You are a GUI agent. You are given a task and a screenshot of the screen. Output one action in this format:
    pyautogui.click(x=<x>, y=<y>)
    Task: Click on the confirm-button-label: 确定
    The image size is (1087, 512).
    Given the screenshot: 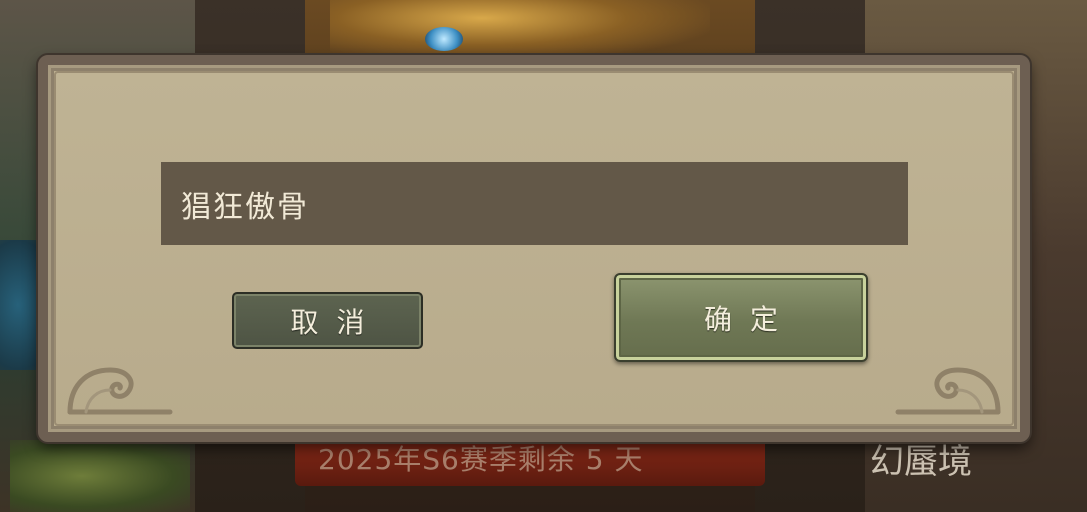 What is the action you would take?
    pyautogui.click(x=749, y=319)
    